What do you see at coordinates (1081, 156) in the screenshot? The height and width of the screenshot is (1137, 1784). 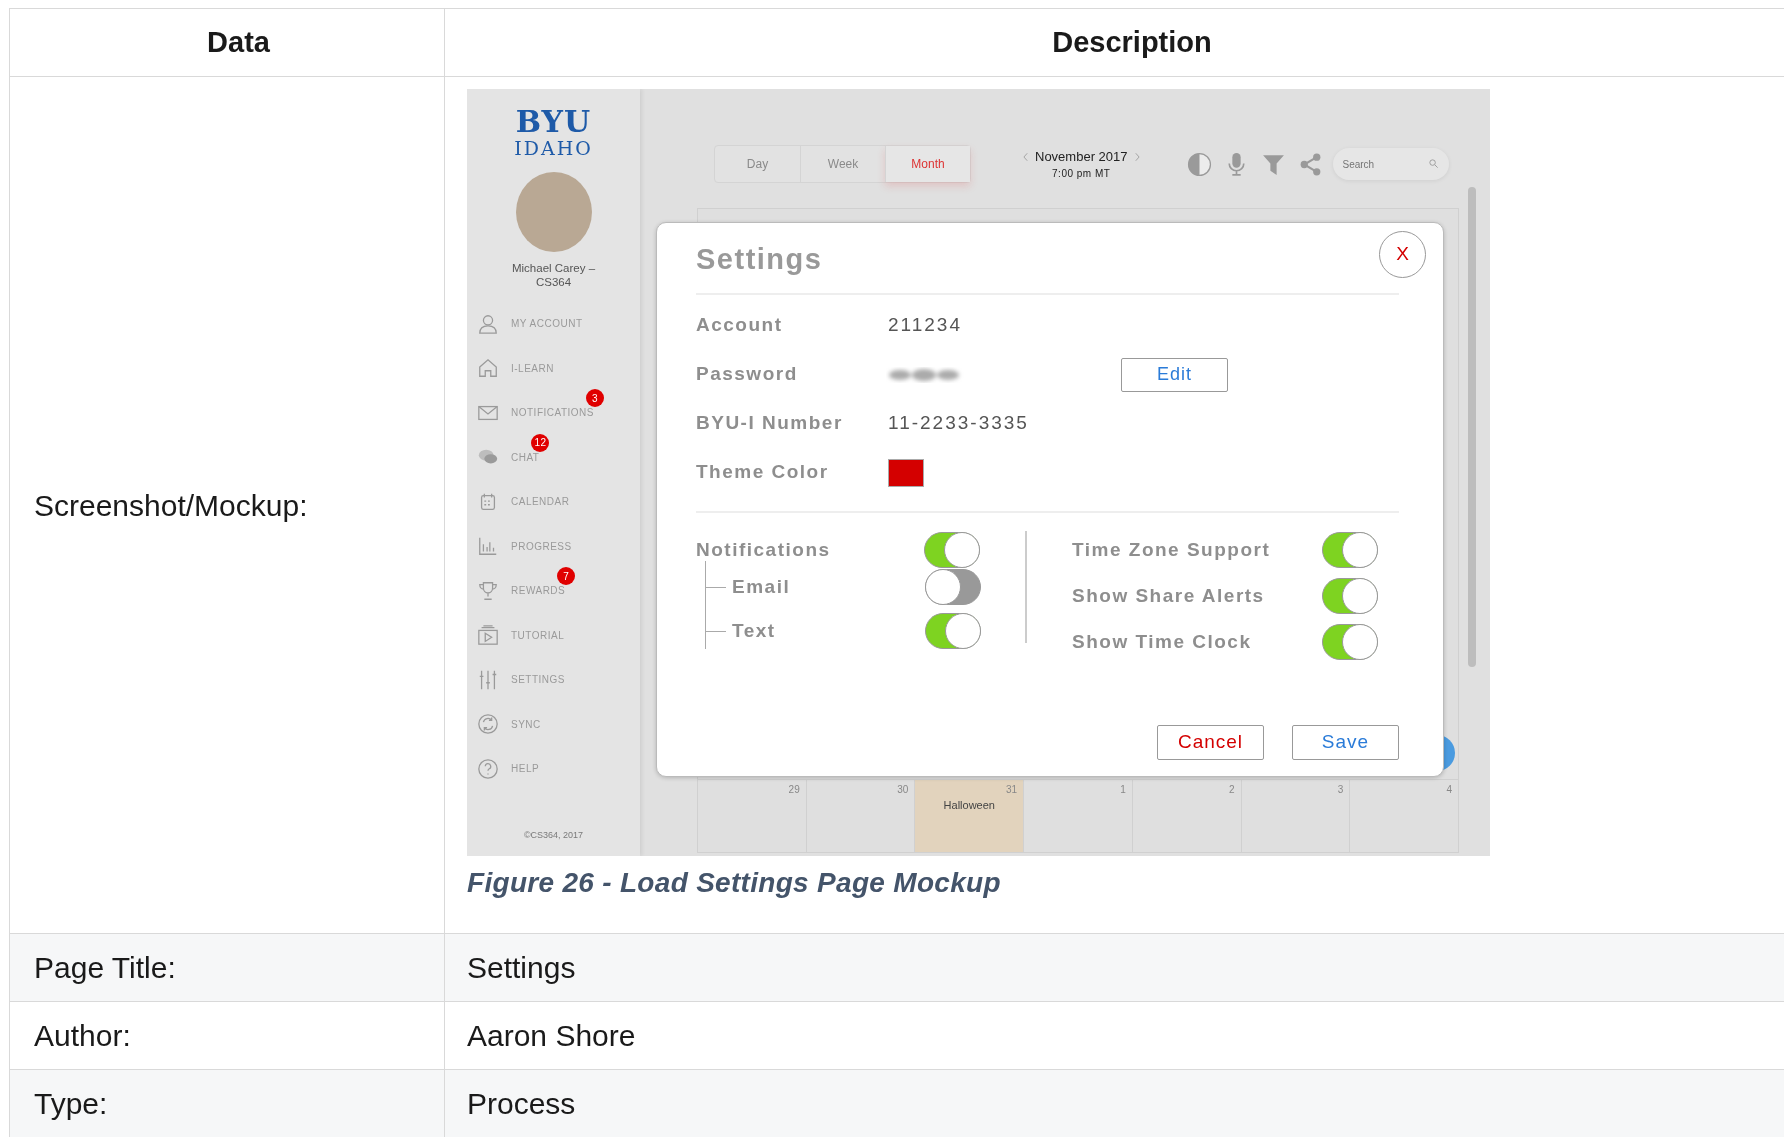 I see `month-label: November 2017` at bounding box center [1081, 156].